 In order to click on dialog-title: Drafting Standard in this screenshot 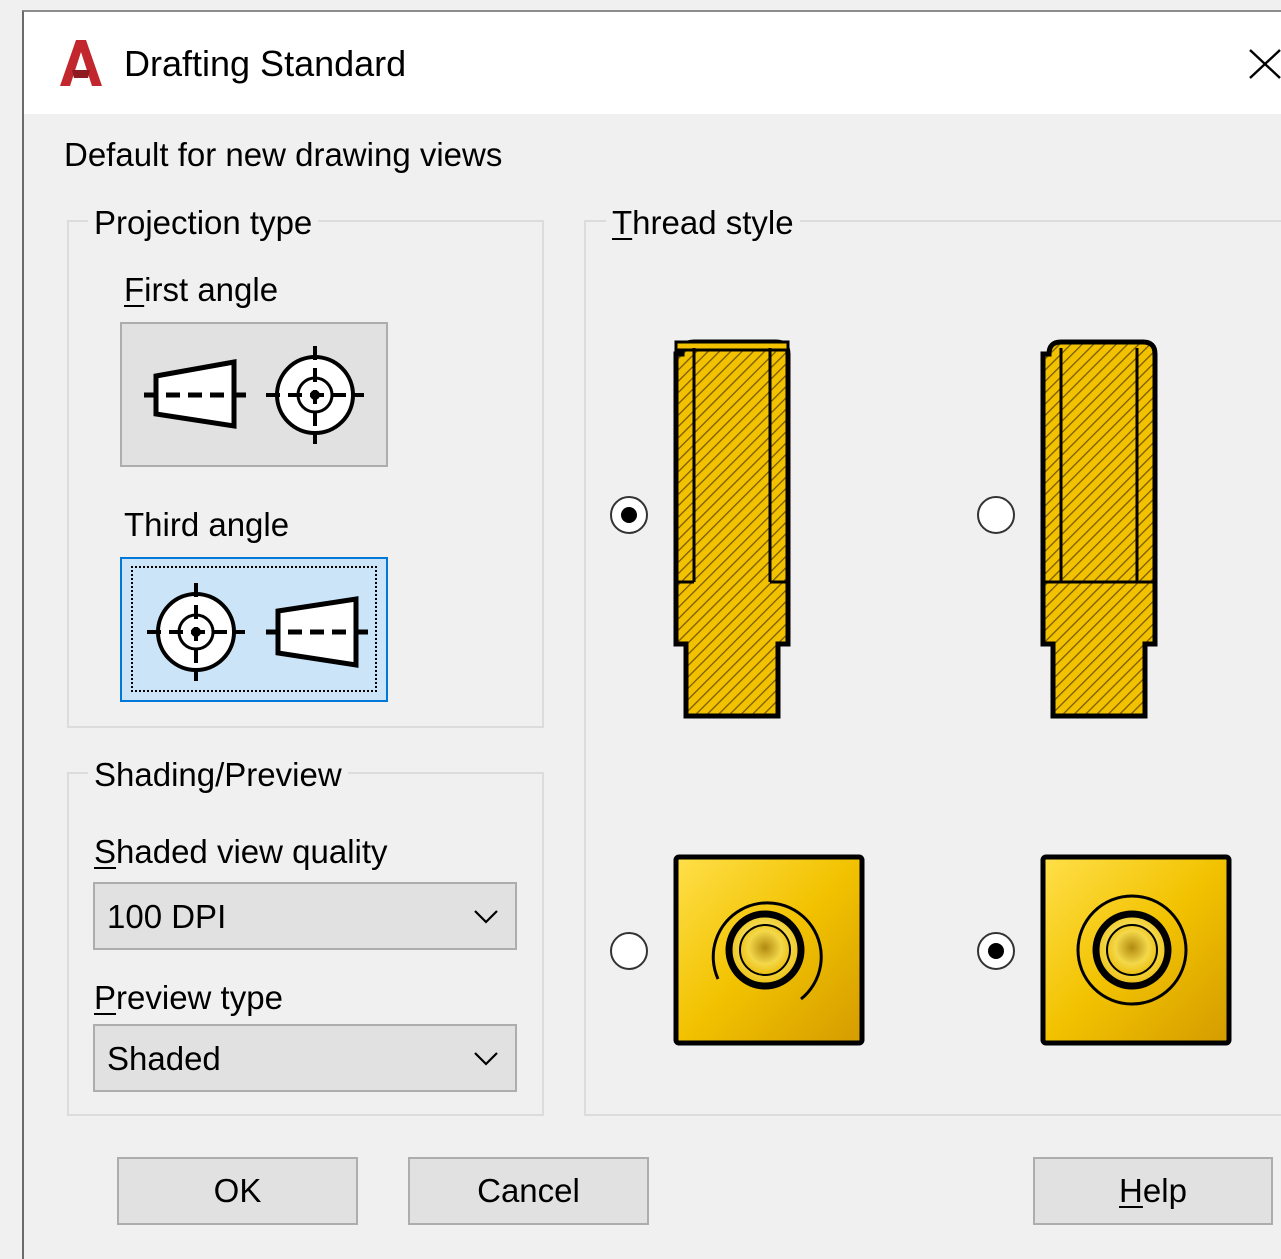, I will do `click(265, 63)`.